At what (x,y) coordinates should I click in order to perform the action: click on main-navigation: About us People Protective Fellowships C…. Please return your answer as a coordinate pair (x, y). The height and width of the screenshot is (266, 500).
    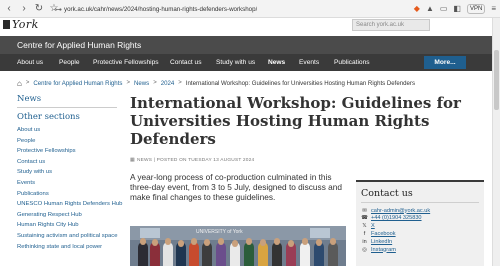
    Looking at the image, I should click on (246, 62).